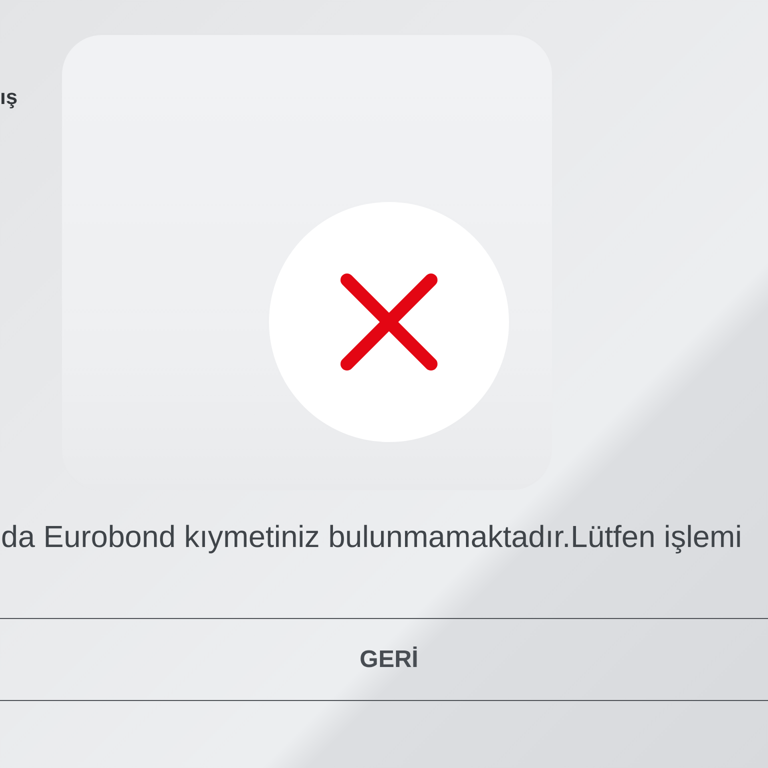 This screenshot has height=768, width=768. I want to click on header-title: ış, so click(9, 98).